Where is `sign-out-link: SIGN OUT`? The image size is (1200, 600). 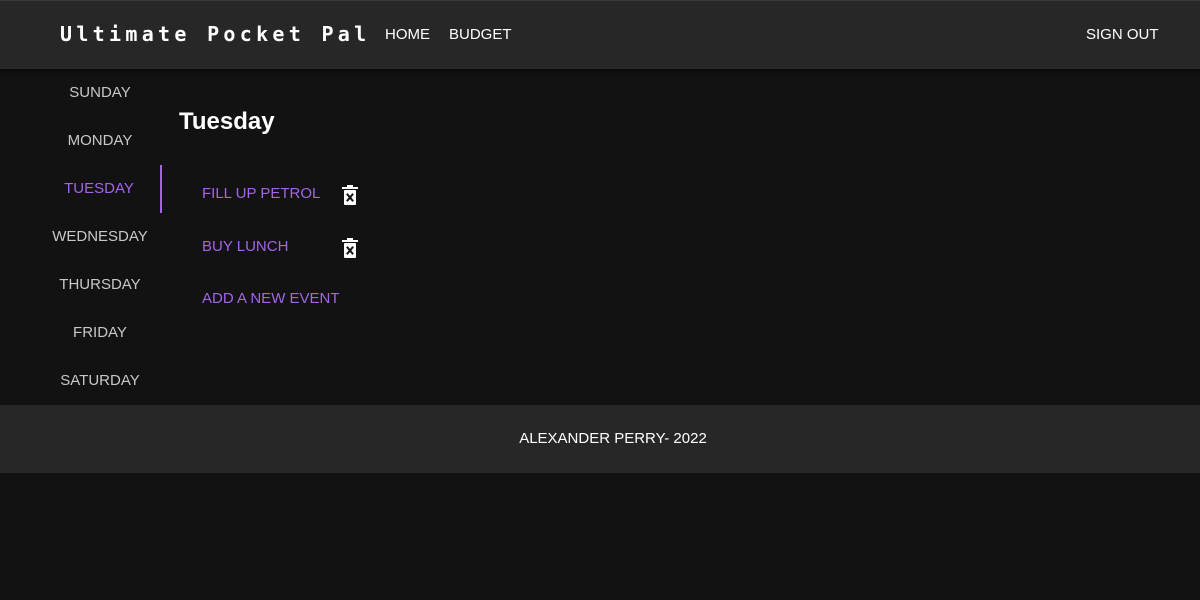
sign-out-link: SIGN OUT is located at coordinates (1122, 35).